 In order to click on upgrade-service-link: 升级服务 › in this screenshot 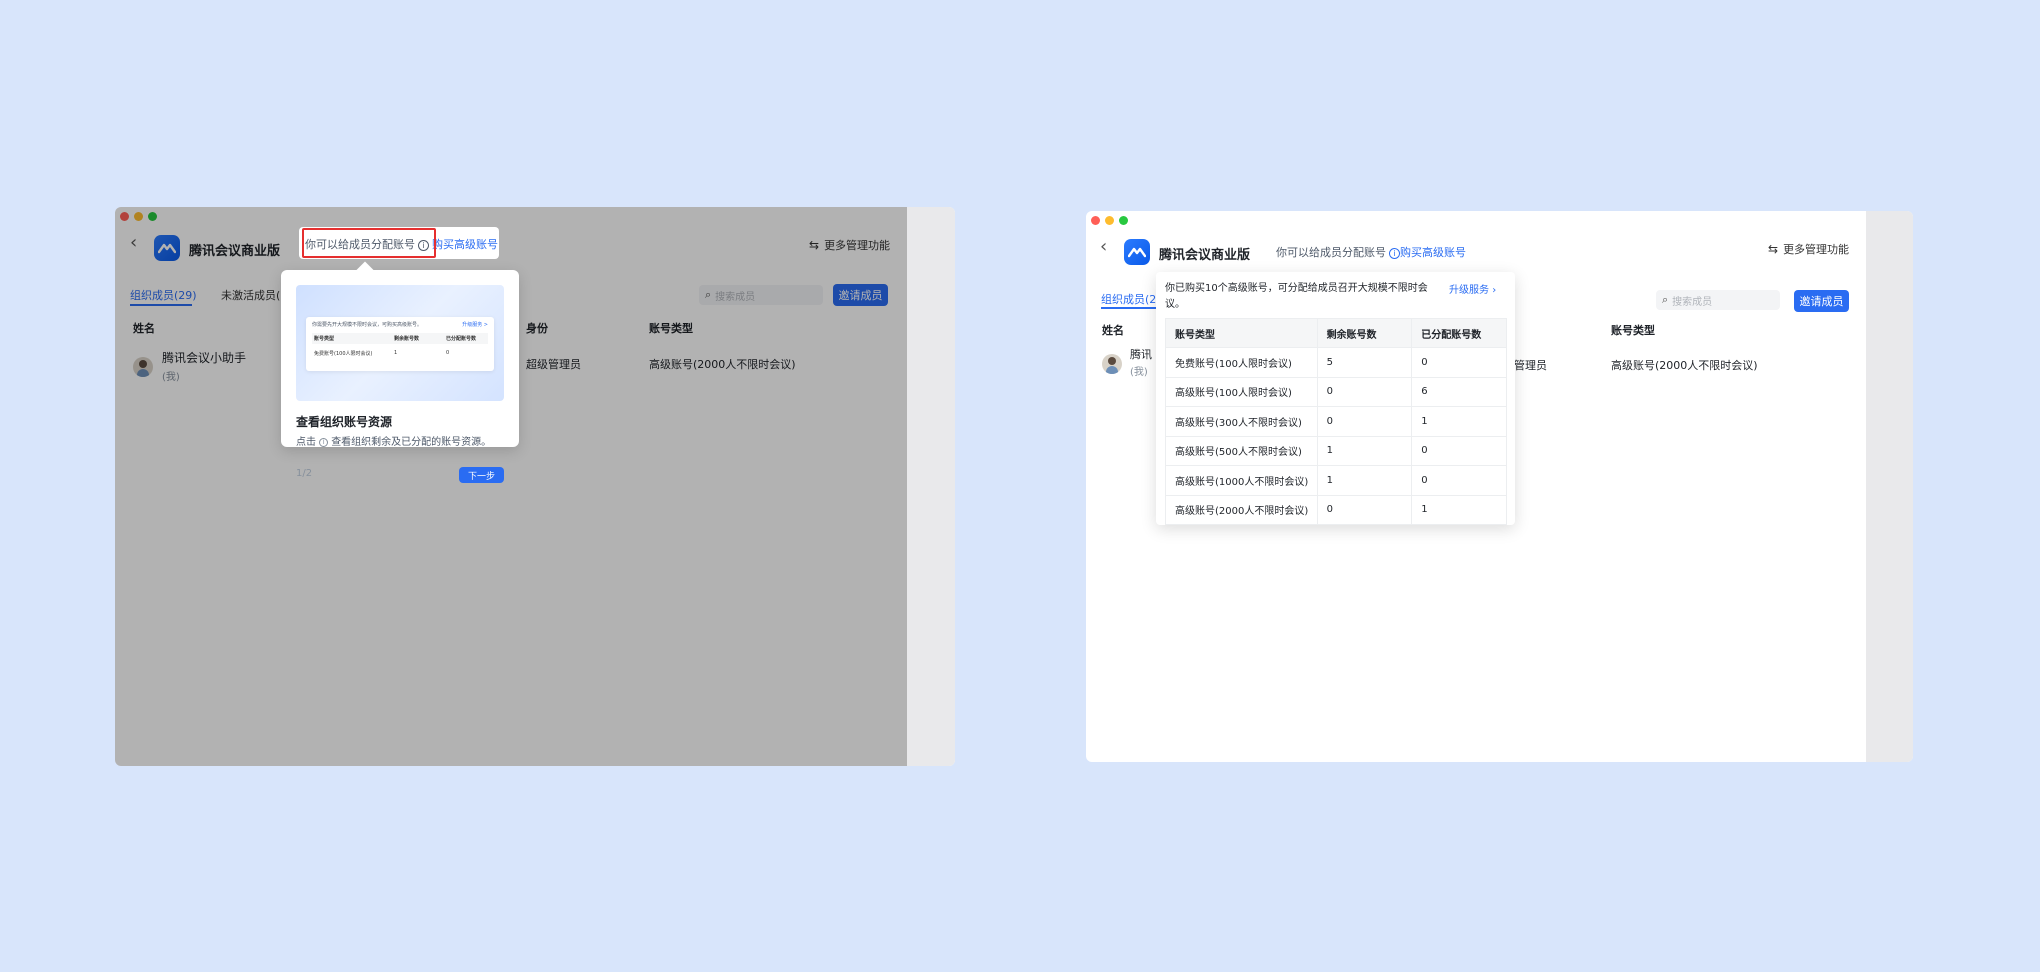, I will do `click(1472, 288)`.